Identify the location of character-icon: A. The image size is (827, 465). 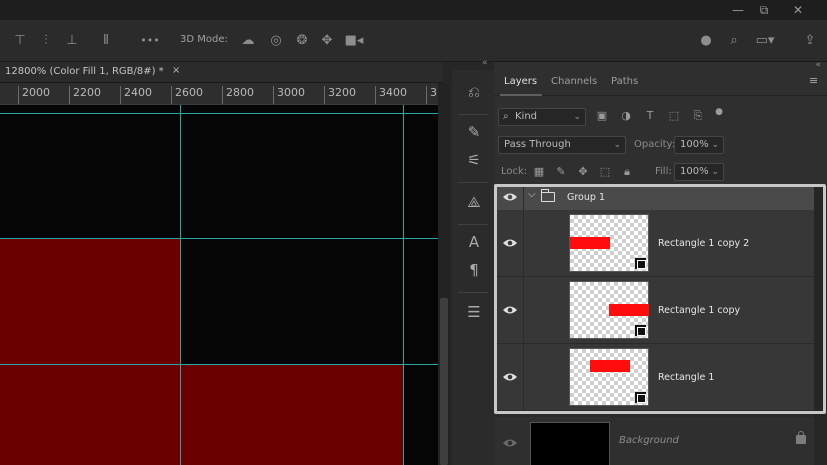
(474, 242).